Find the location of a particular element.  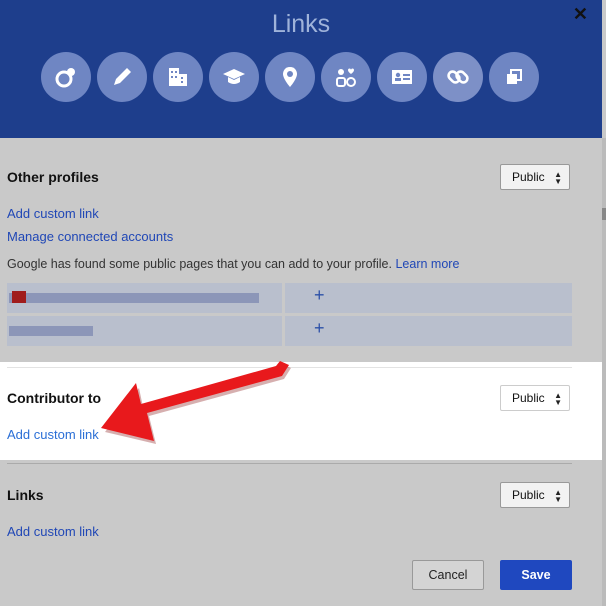

links-add-custom-link: Add custom link is located at coordinates (53, 531).